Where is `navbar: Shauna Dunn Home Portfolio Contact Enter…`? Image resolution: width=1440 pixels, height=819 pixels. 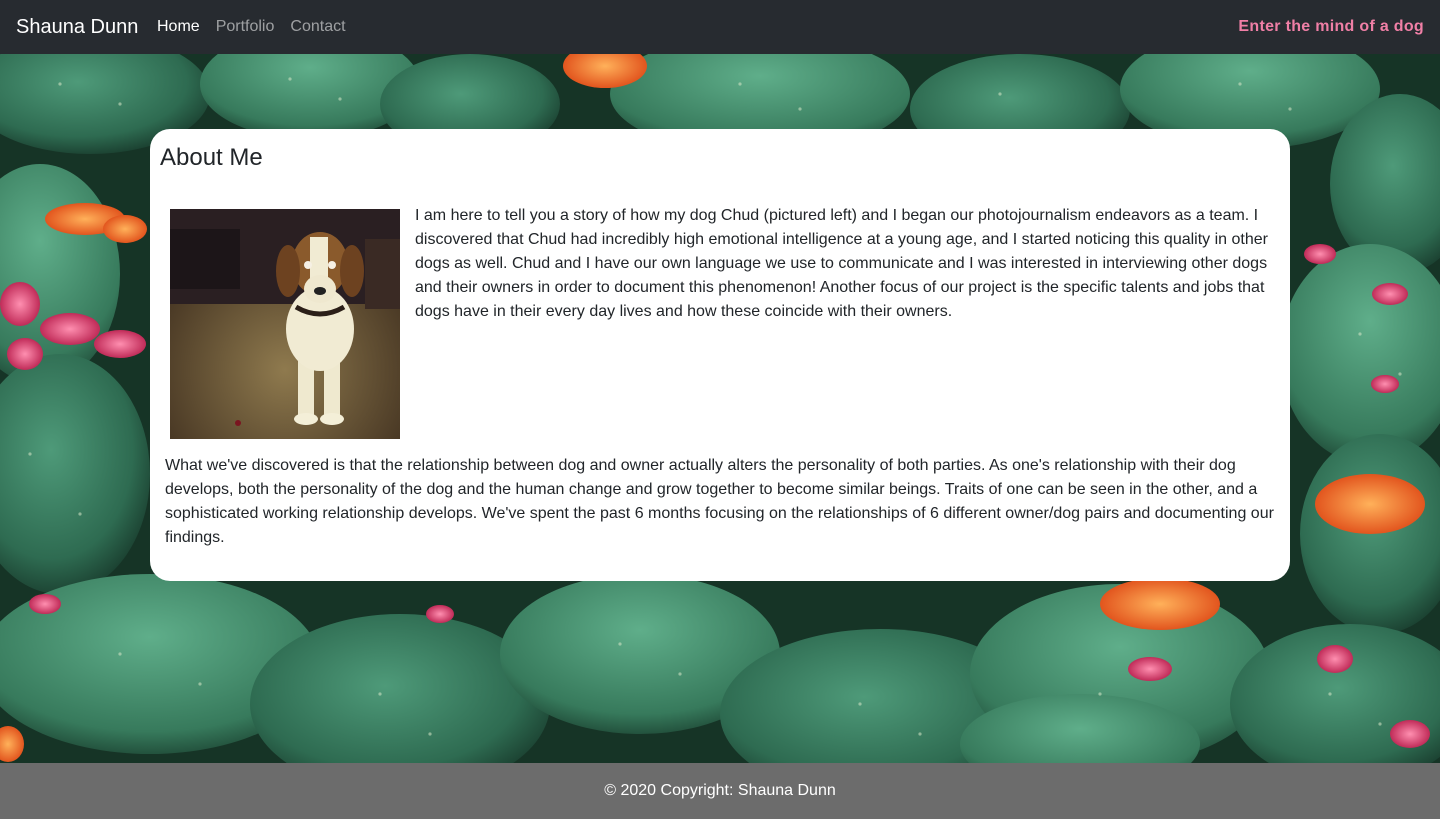
navbar: Shauna Dunn Home Portfolio Contact Enter… is located at coordinates (720, 27).